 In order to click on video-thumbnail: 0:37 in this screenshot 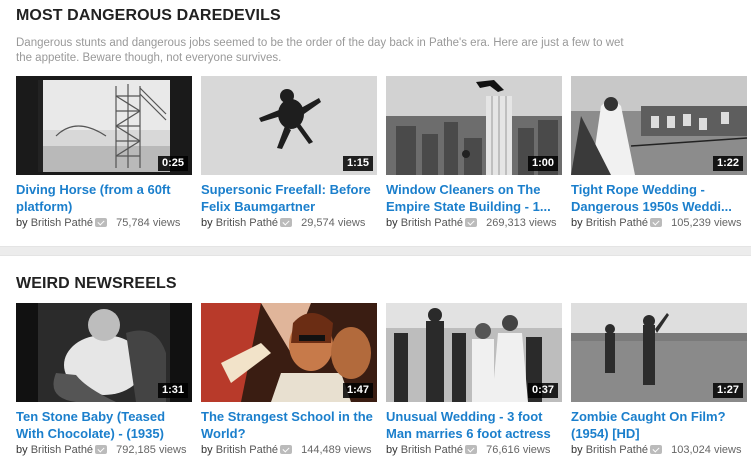, I will do `click(474, 352)`.